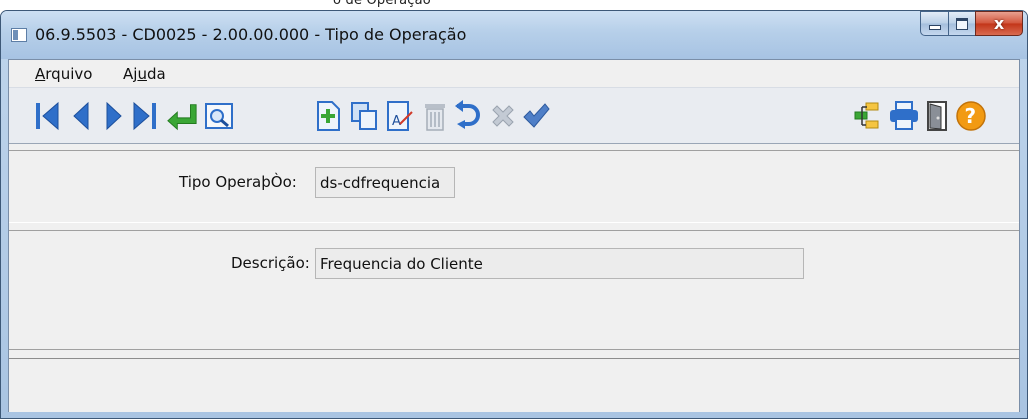 This screenshot has height=419, width=1028. Describe the element at coordinates (329, 116) in the screenshot. I see `new-icon` at that location.